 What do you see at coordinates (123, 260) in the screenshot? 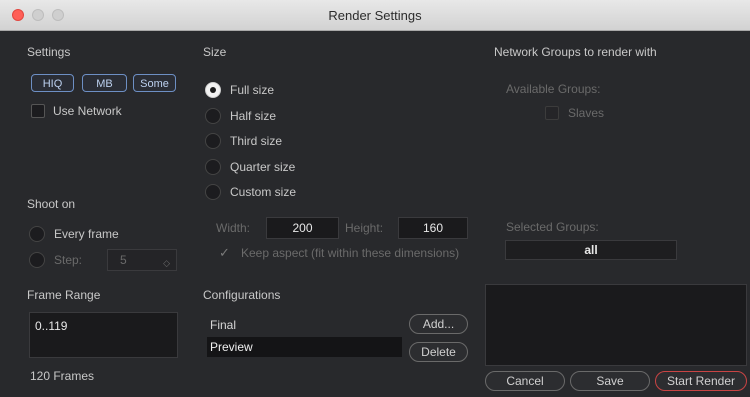
I see `step-value: 5` at bounding box center [123, 260].